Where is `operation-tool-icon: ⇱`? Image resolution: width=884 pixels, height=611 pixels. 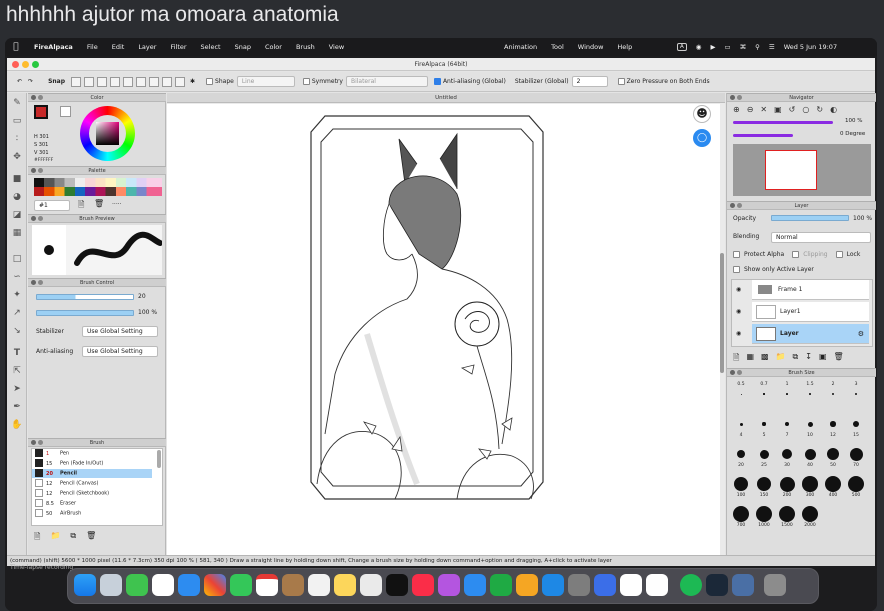 operation-tool-icon: ⇱ is located at coordinates (17, 371).